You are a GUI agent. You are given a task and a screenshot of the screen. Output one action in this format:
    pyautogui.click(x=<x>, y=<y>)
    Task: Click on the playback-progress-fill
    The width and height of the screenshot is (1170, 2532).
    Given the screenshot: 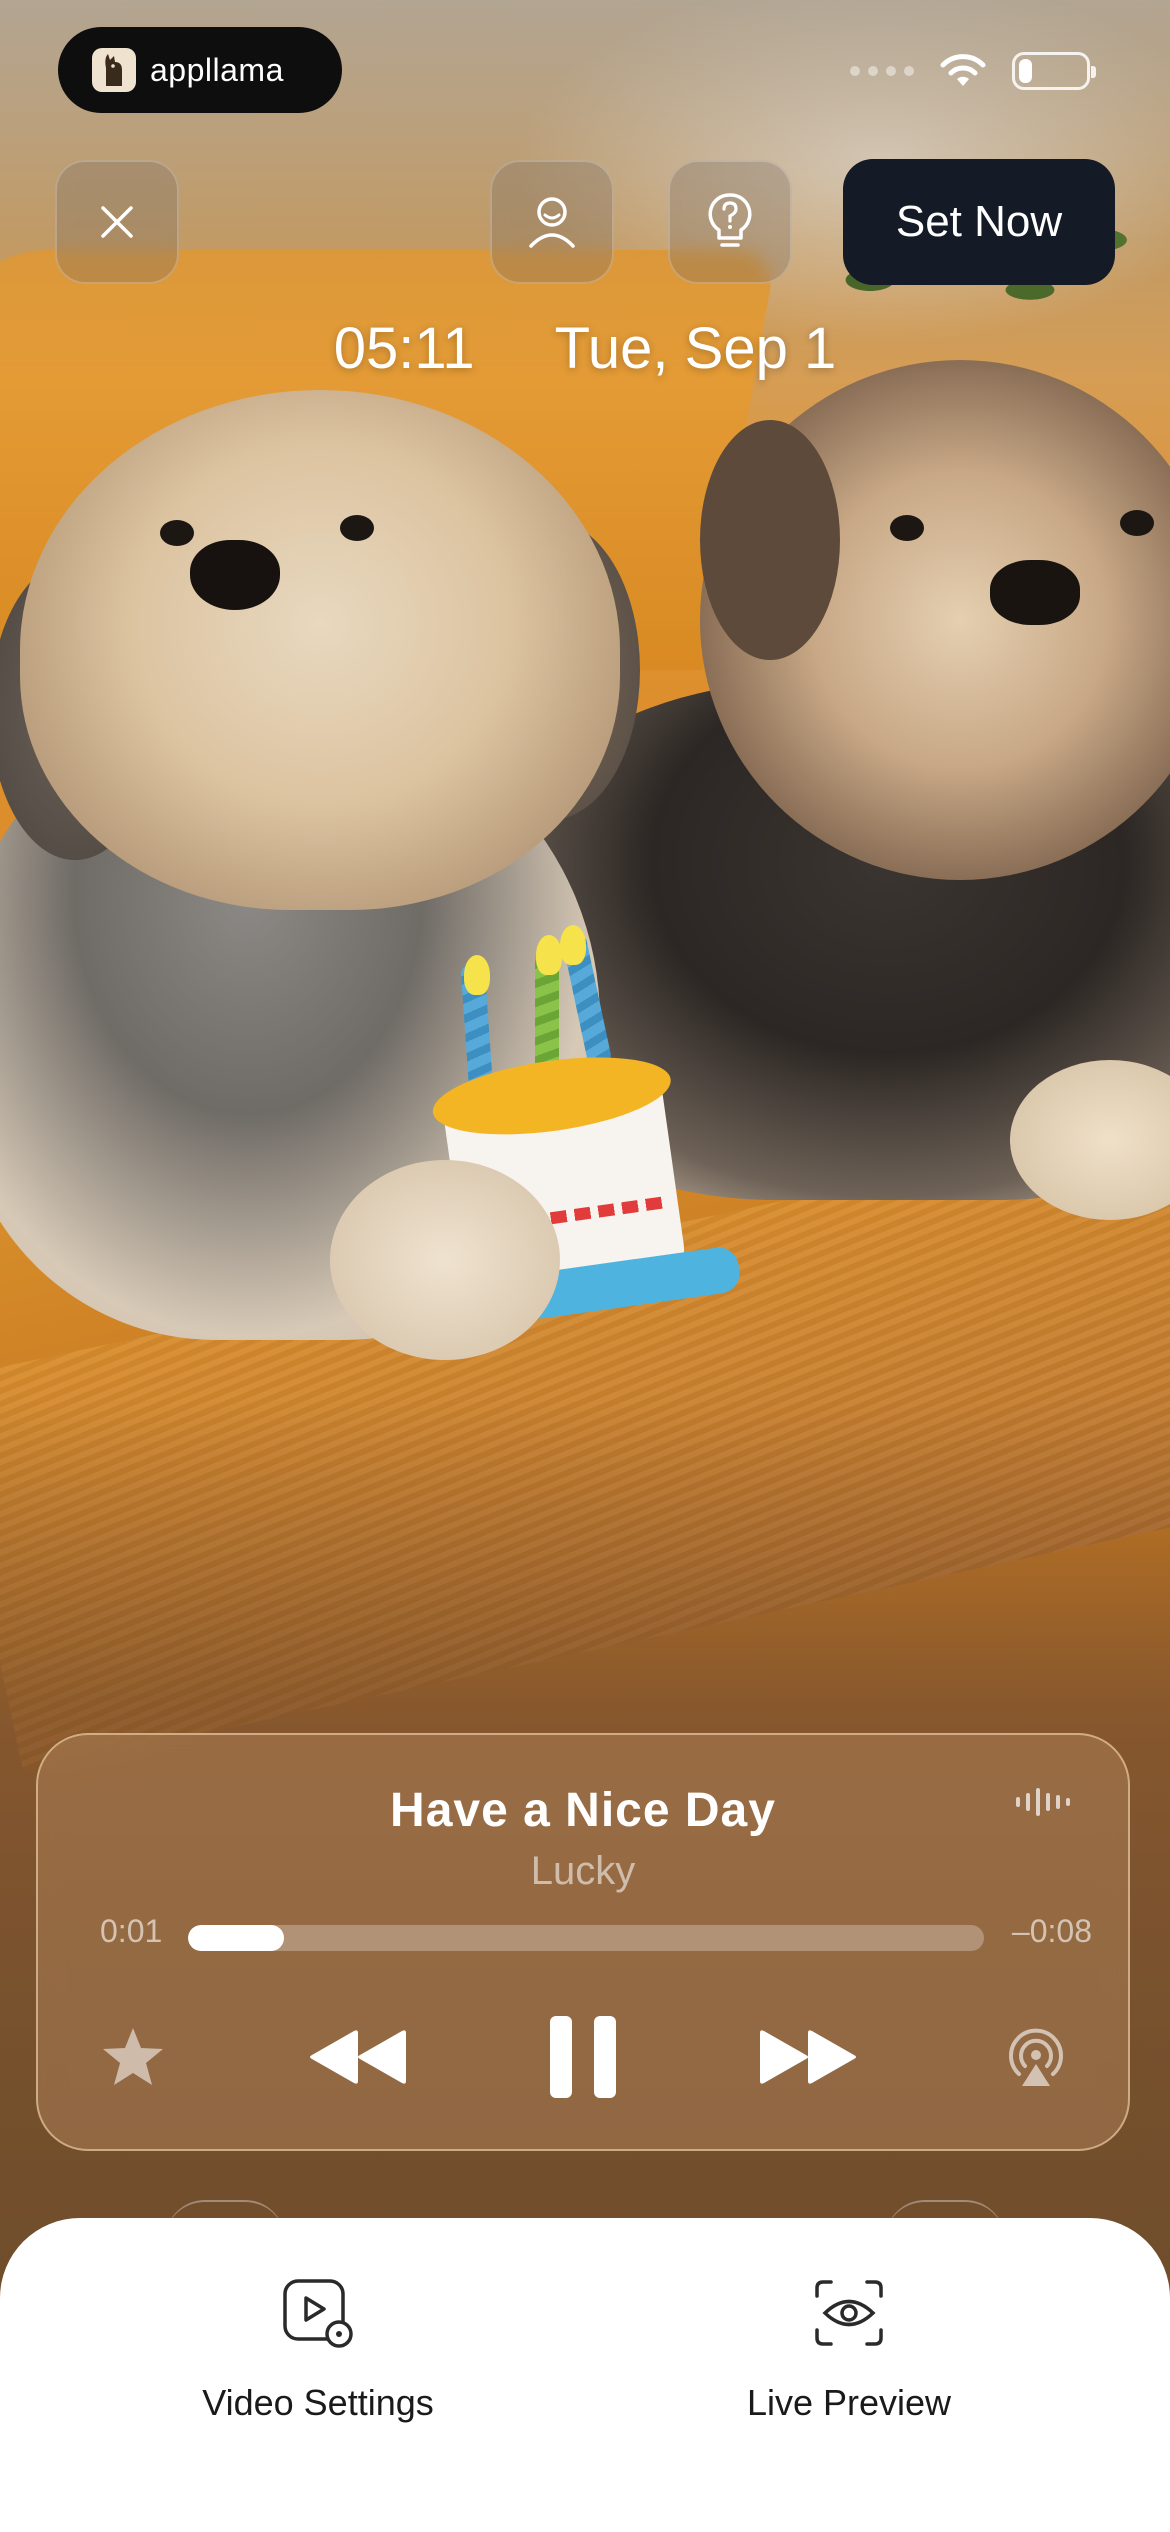 What is the action you would take?
    pyautogui.click(x=236, y=1938)
    